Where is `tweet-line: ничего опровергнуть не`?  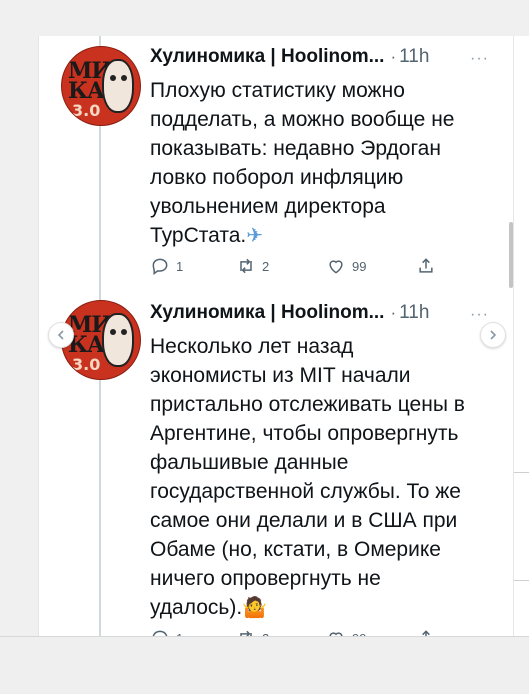
tweet-line: ничего опровергнуть не is located at coordinates (265, 578).